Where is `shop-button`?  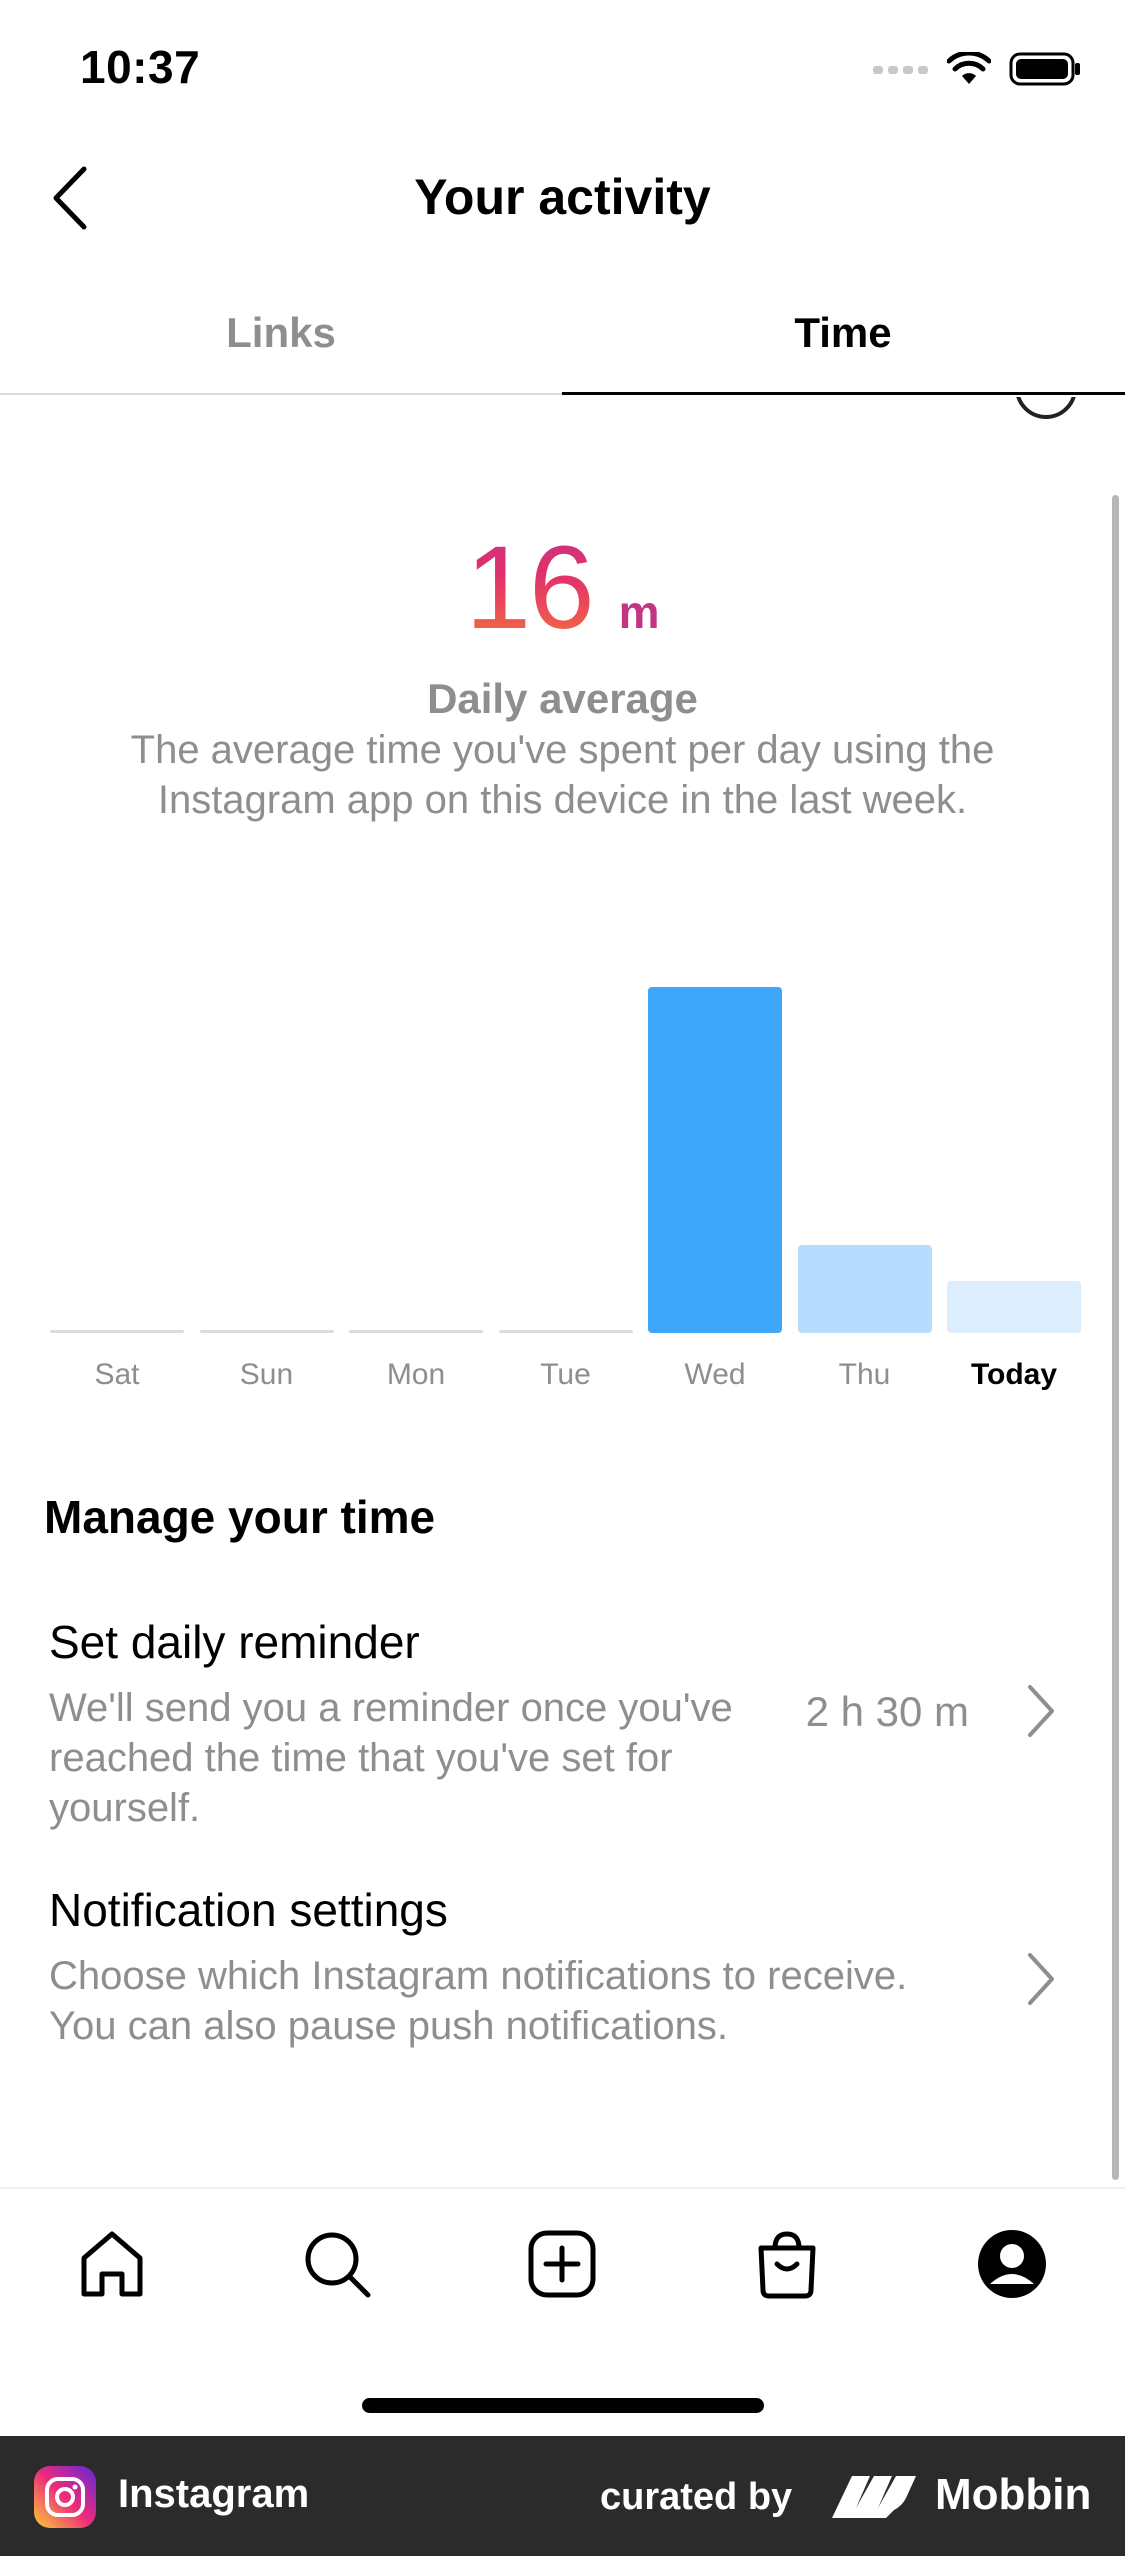 shop-button is located at coordinates (787, 2264).